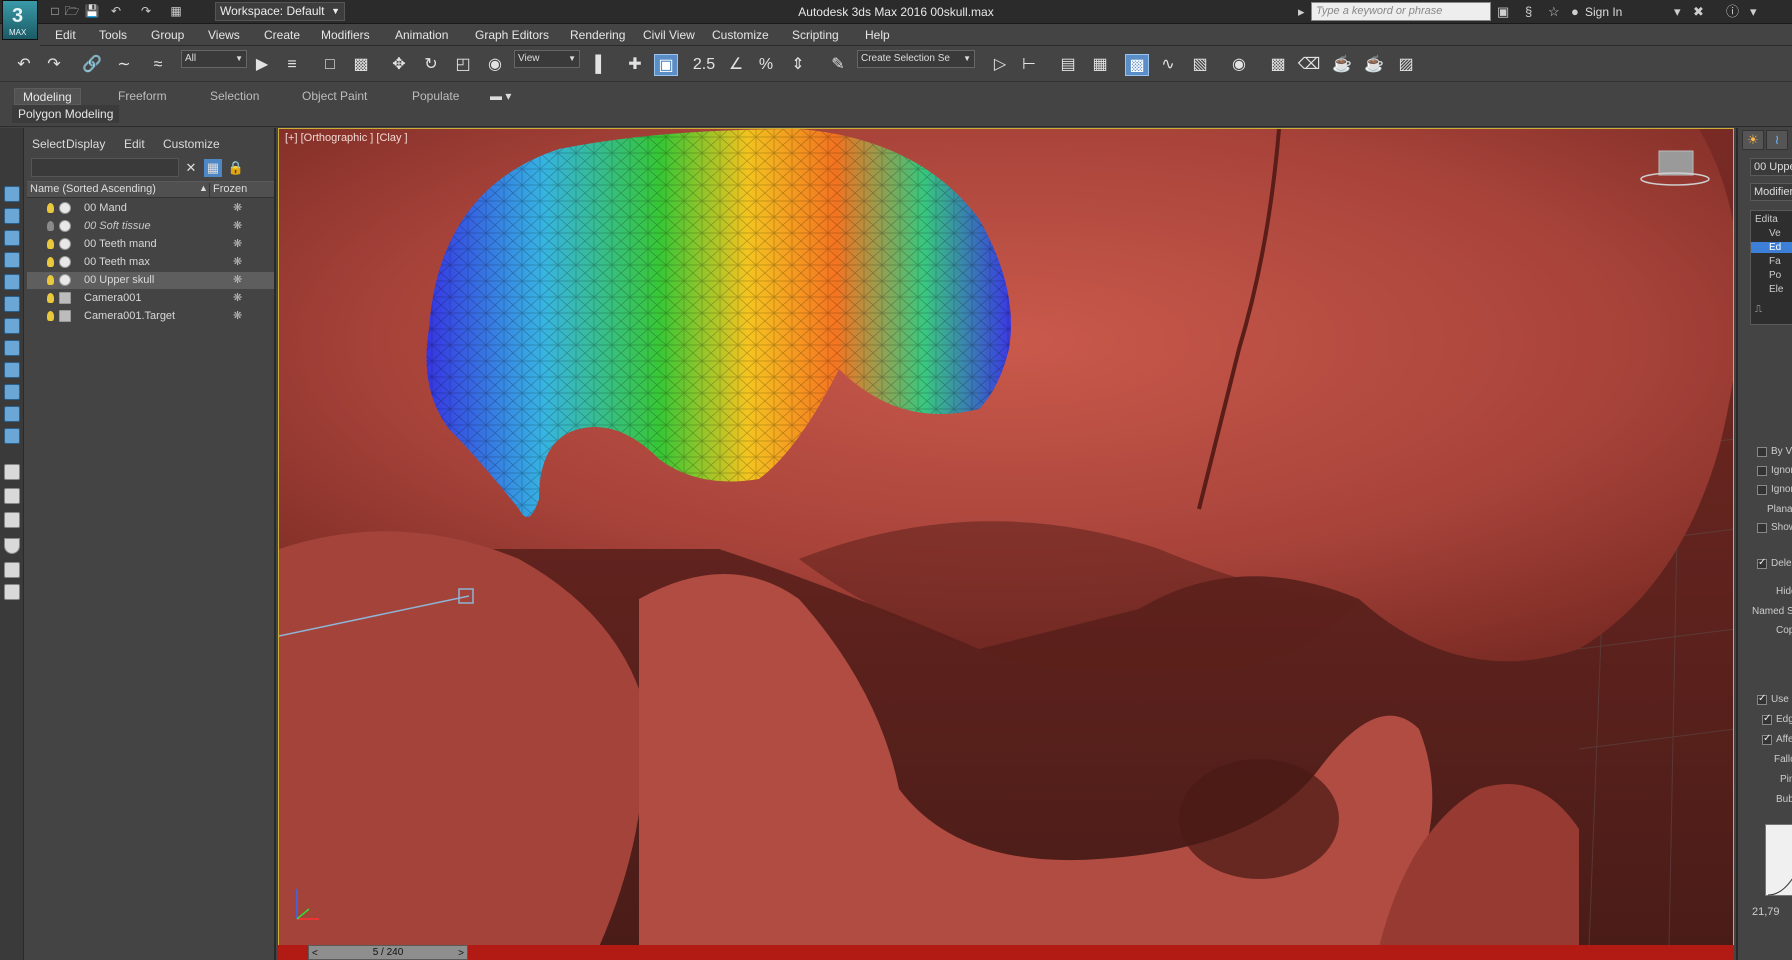  I want to click on percent-snap-icon: %, so click(766, 65).